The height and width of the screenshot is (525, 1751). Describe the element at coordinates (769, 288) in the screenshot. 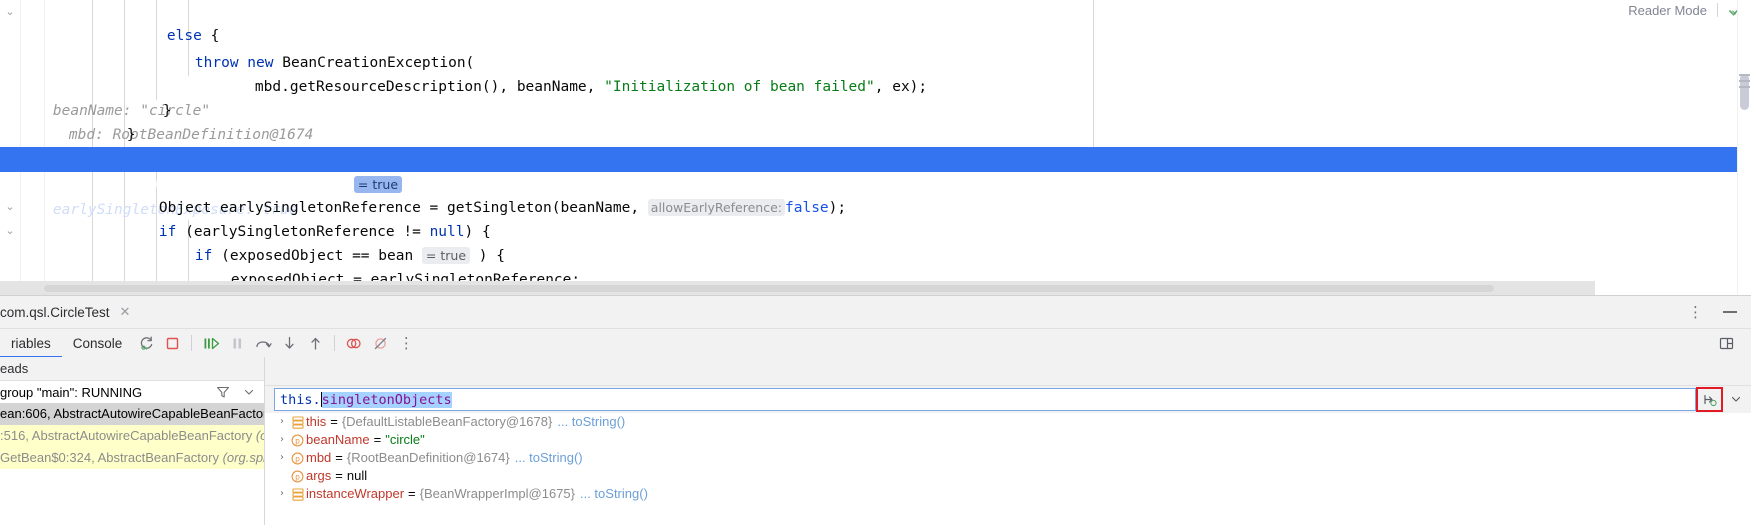

I see `editor-horizontal-scrollbar` at that location.